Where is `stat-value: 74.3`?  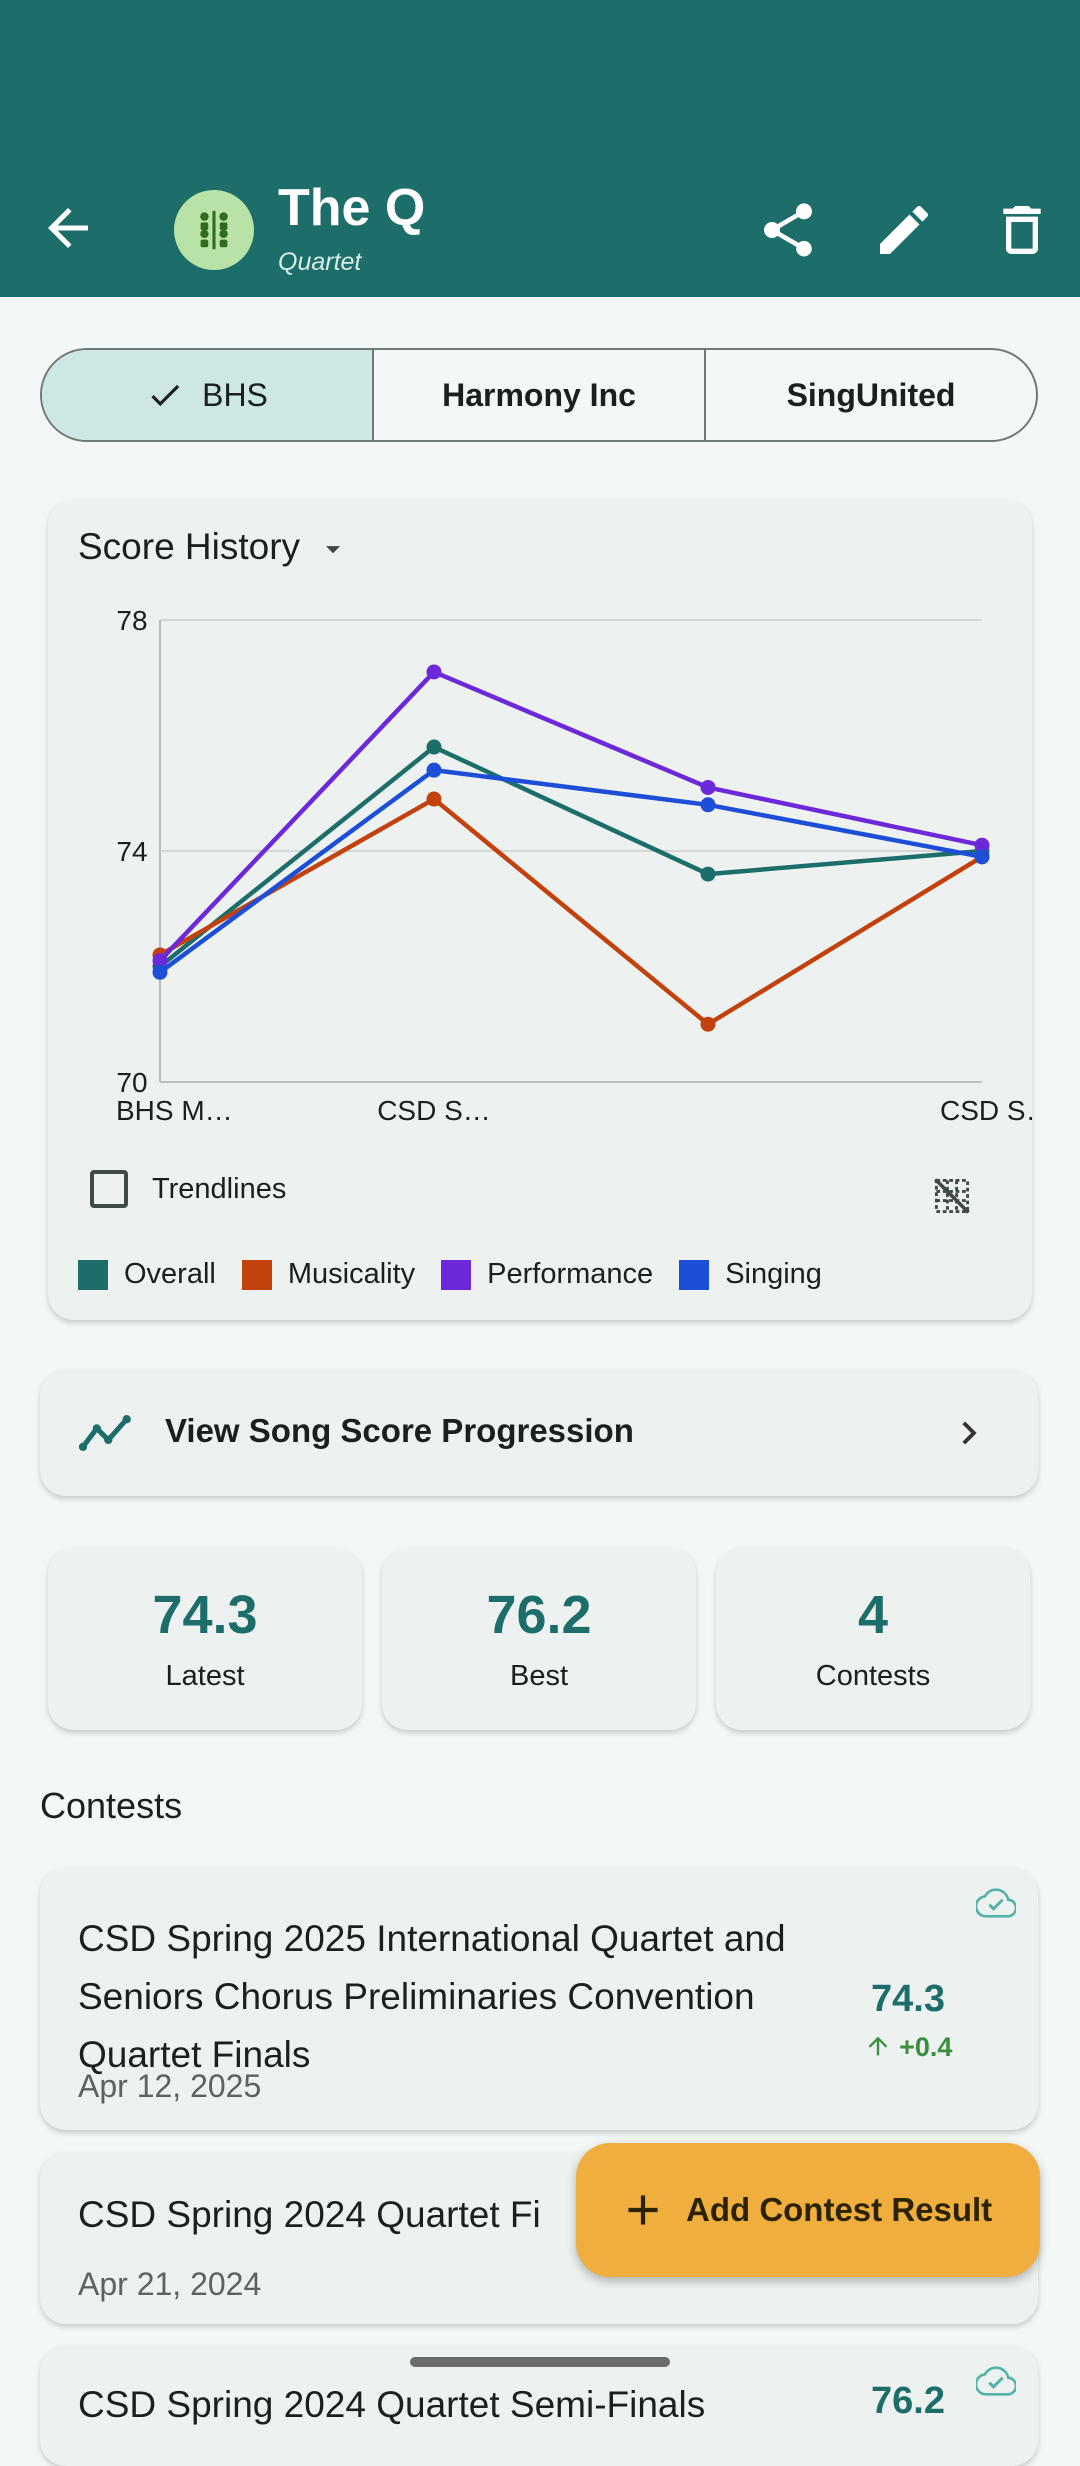
stat-value: 74.3 is located at coordinates (205, 1615).